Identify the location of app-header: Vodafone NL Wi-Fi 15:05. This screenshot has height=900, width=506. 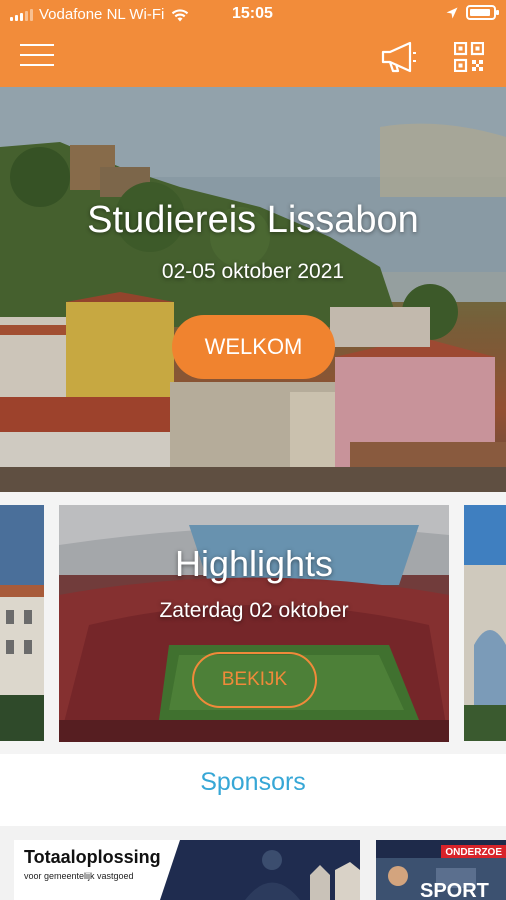
(253, 43).